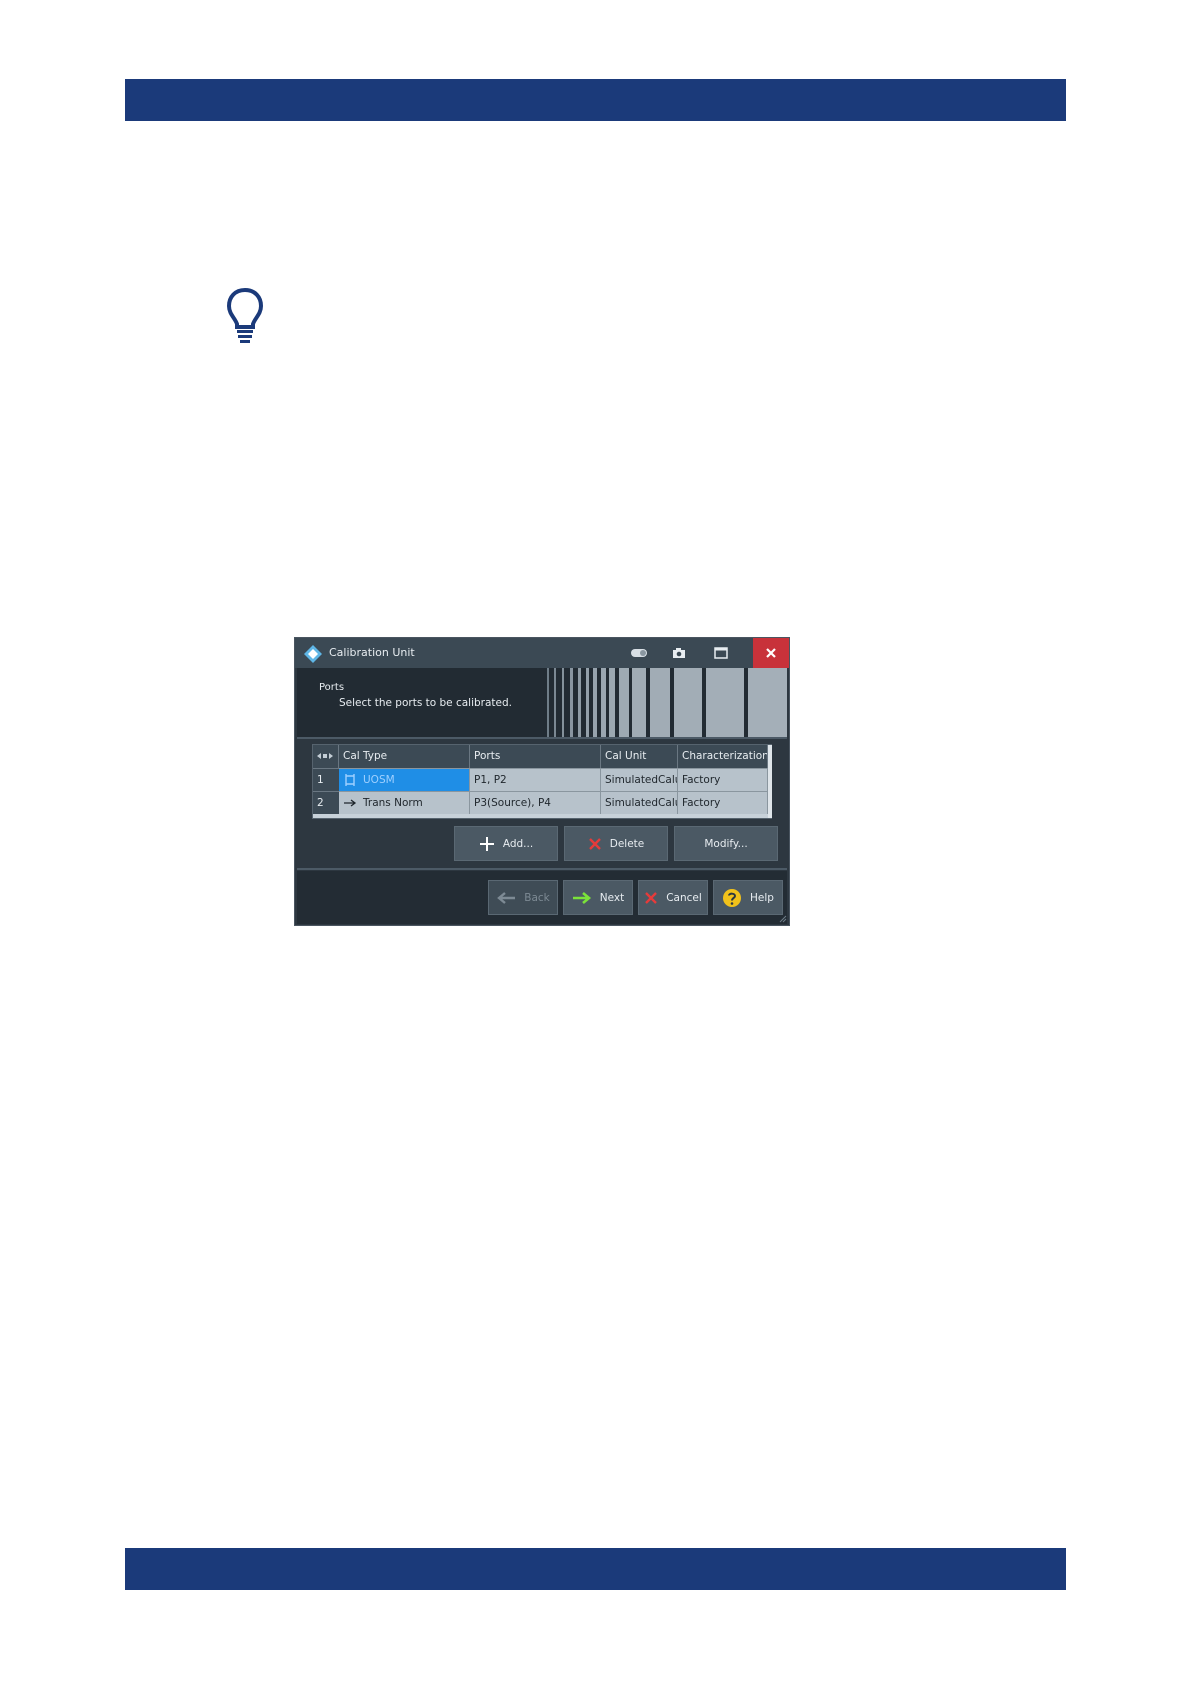  Describe the element at coordinates (379, 780) in the screenshot. I see `cal-type-label: UOSM` at that location.